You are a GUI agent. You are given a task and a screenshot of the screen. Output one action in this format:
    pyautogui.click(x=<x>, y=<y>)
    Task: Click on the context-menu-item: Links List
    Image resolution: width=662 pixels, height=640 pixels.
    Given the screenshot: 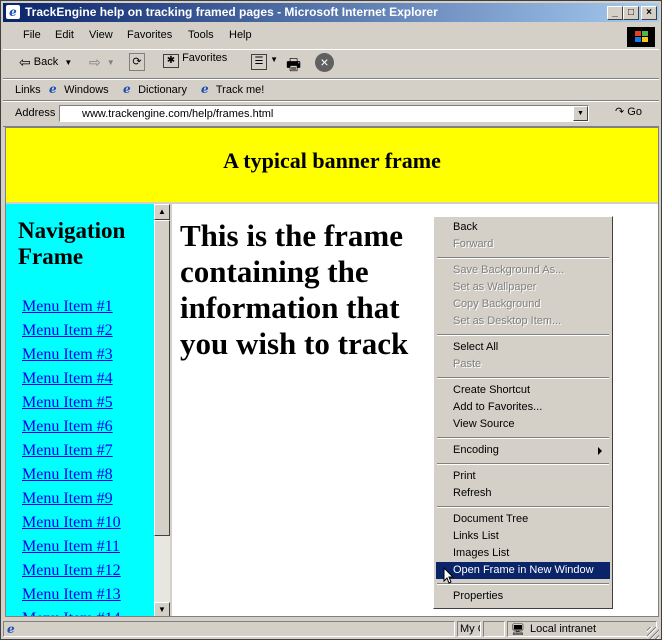 What is the action you would take?
    pyautogui.click(x=523, y=536)
    